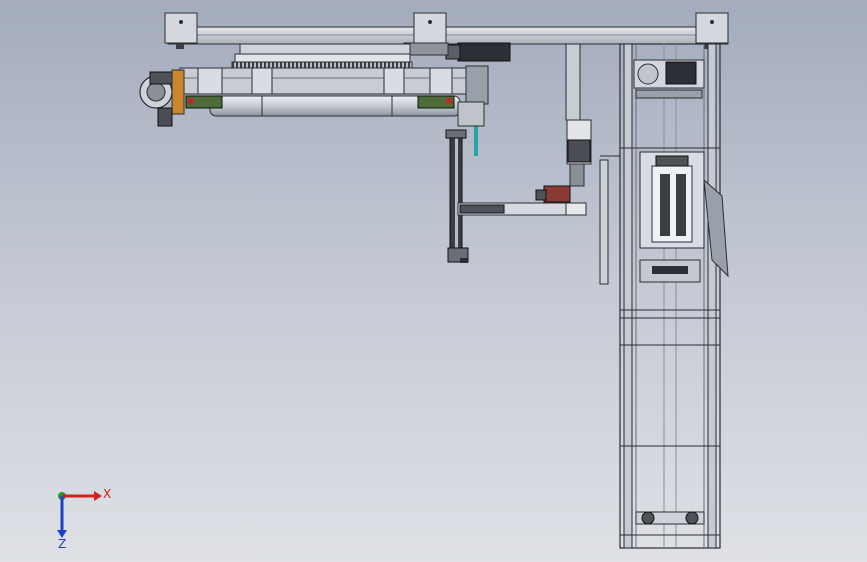 This screenshot has width=867, height=562. What do you see at coordinates (107, 494) in the screenshot?
I see `x-axis-label: X` at bounding box center [107, 494].